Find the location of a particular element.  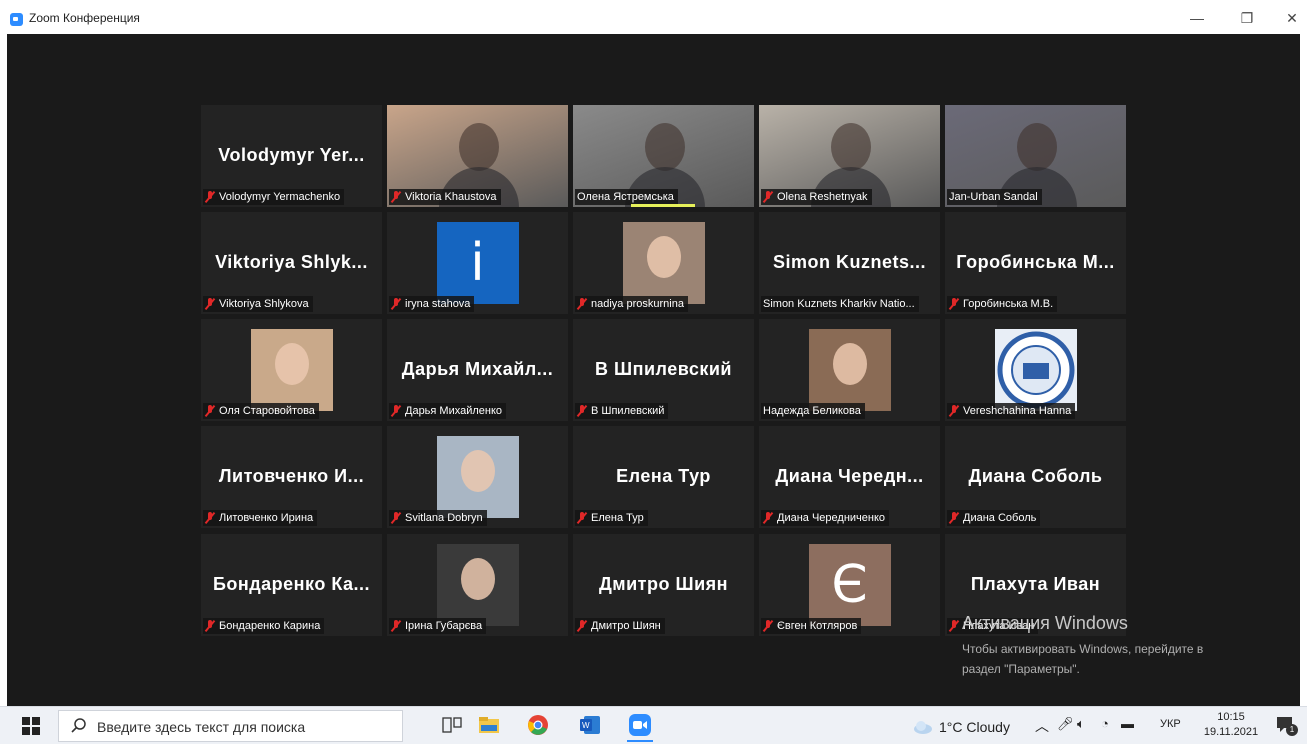

participant-tile: Olena Reshetnyak is located at coordinates (849, 156).